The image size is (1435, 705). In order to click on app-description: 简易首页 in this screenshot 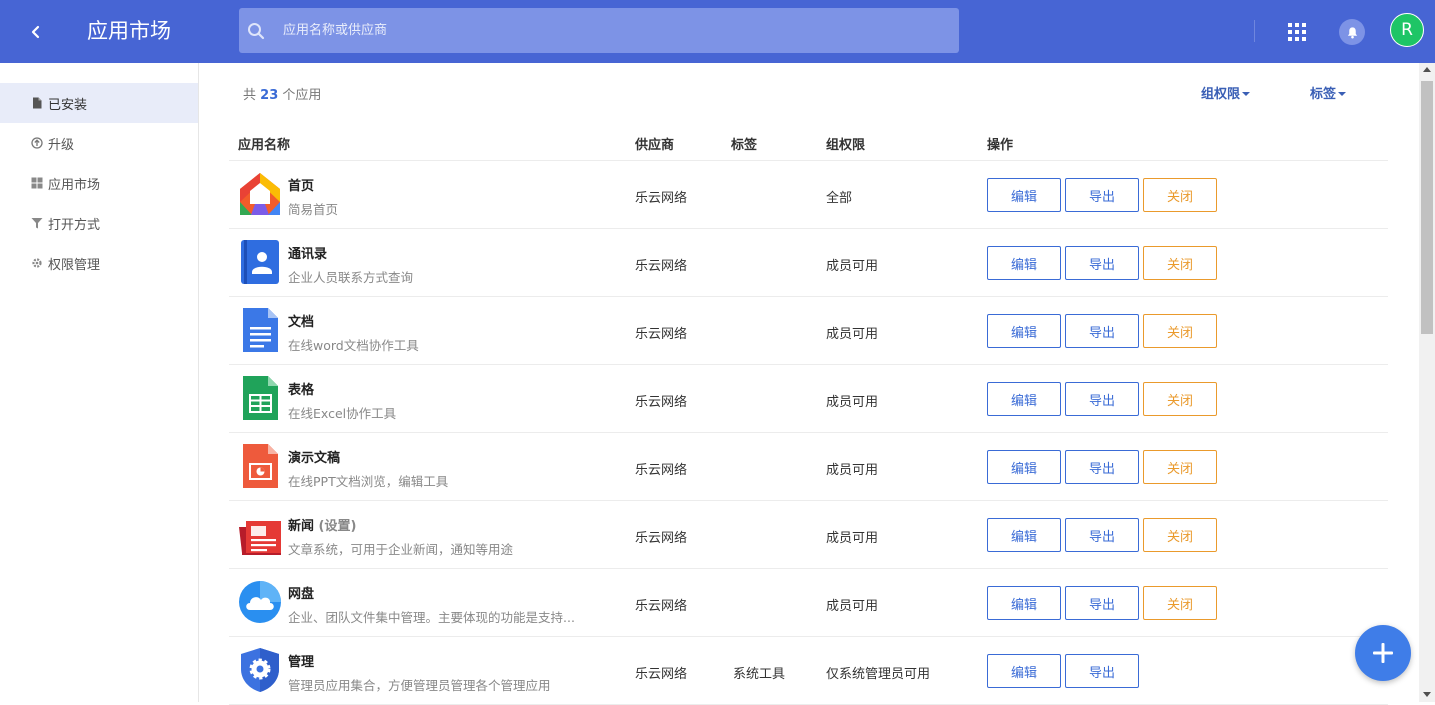, I will do `click(313, 209)`.